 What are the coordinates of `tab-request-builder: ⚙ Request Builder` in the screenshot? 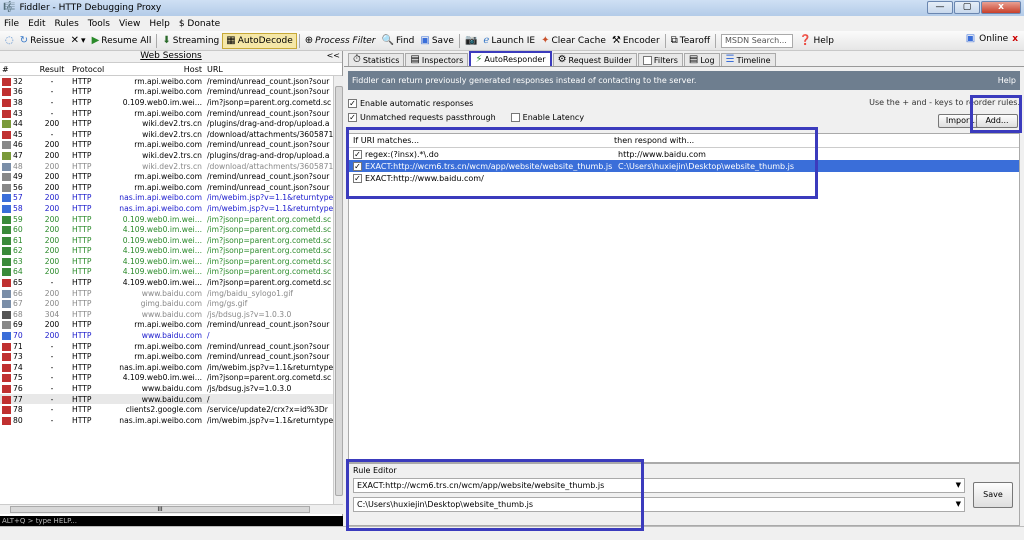 It's located at (594, 59).